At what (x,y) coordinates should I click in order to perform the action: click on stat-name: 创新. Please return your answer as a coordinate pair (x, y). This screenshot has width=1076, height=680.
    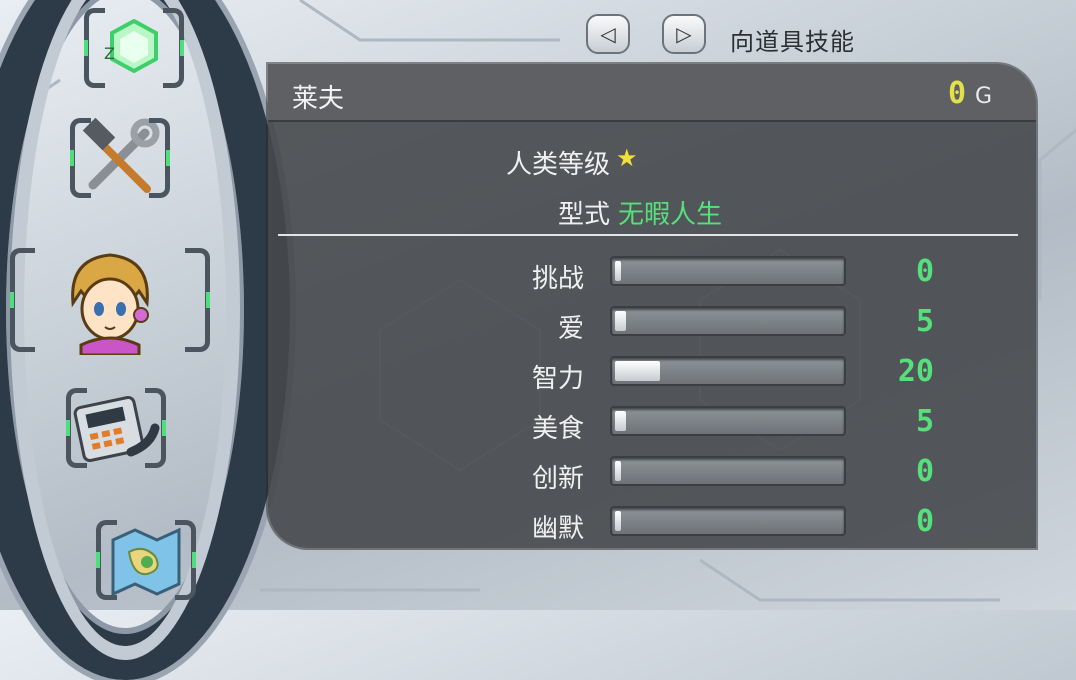
    Looking at the image, I should click on (557, 479).